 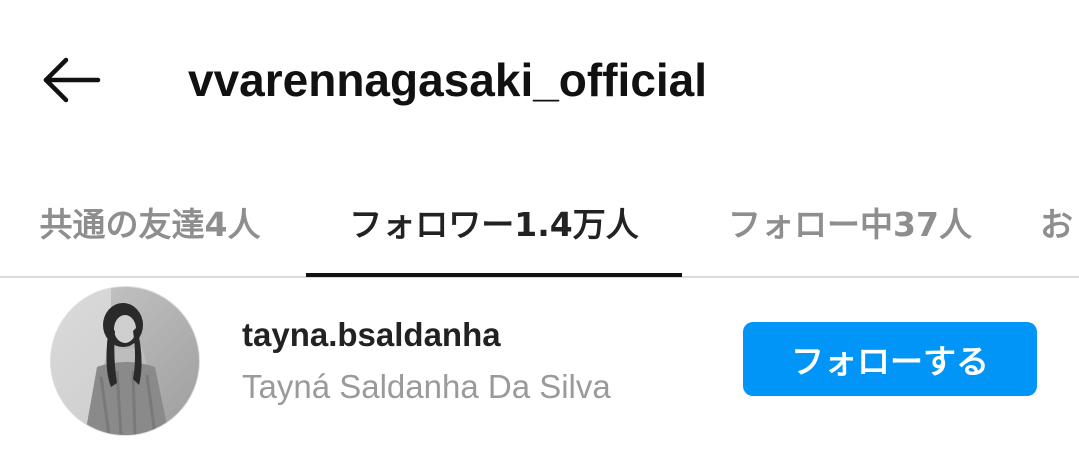 What do you see at coordinates (371, 335) in the screenshot?
I see `username: tayna.bsaldanha` at bounding box center [371, 335].